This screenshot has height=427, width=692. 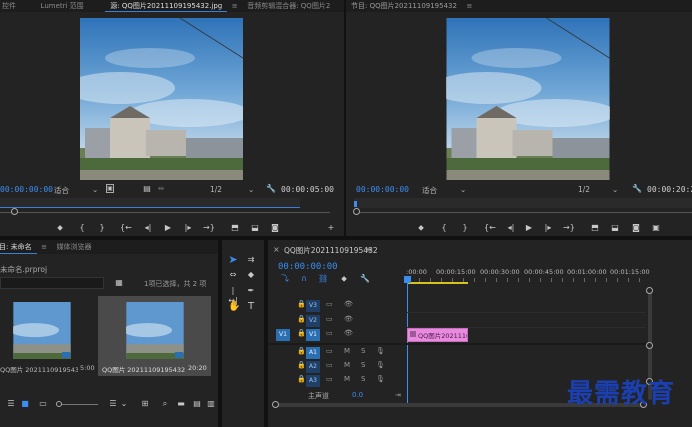 What do you see at coordinates (197, 404) in the screenshot?
I see `new-item-icon: ▤` at bounding box center [197, 404].